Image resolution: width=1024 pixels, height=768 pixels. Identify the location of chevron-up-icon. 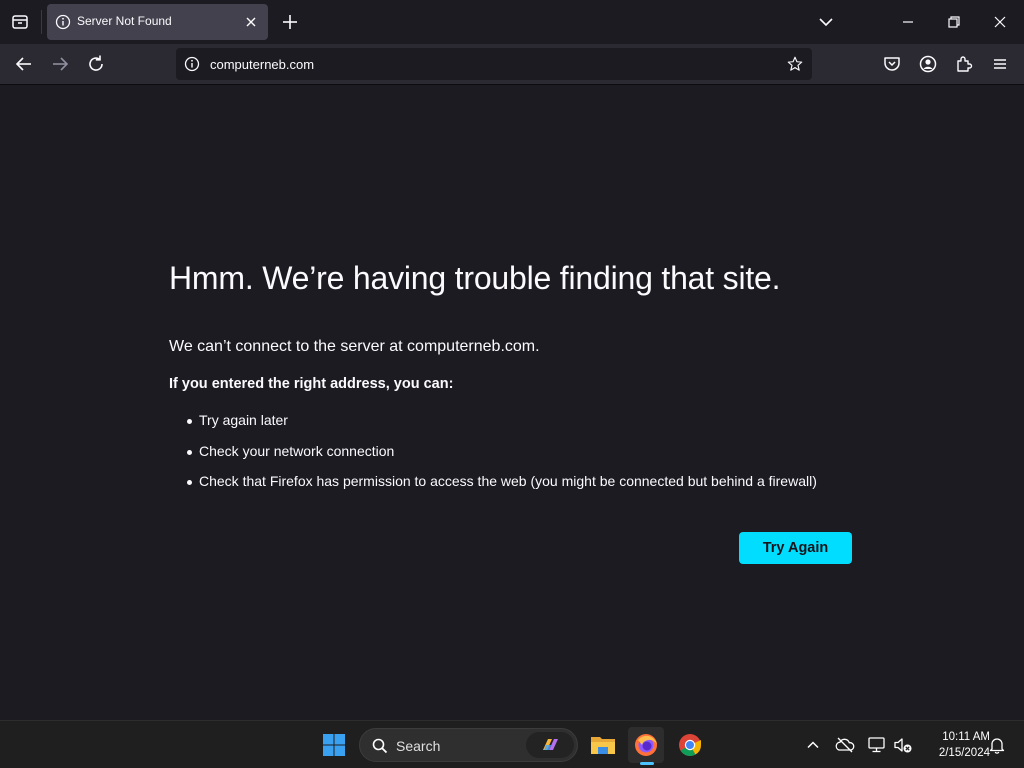
(813, 745).